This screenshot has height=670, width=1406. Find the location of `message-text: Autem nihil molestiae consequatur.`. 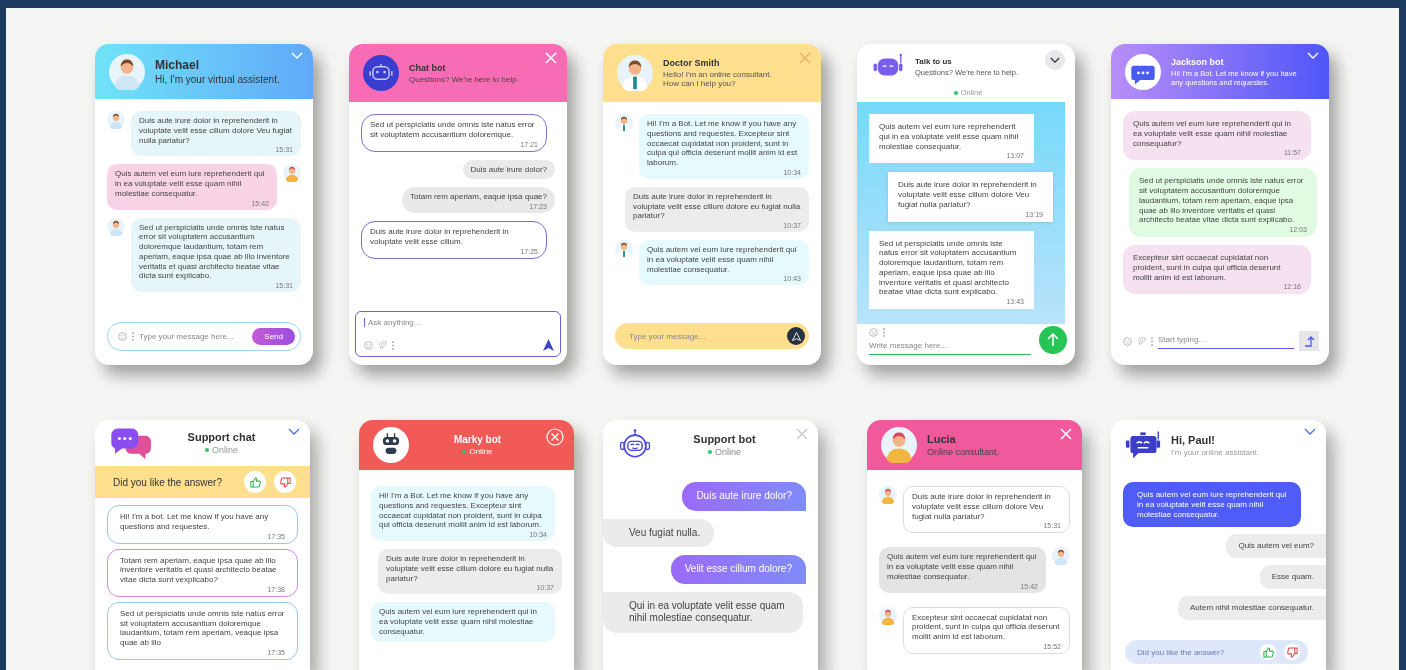

message-text: Autem nihil molestiae consequatur. is located at coordinates (1251, 607).